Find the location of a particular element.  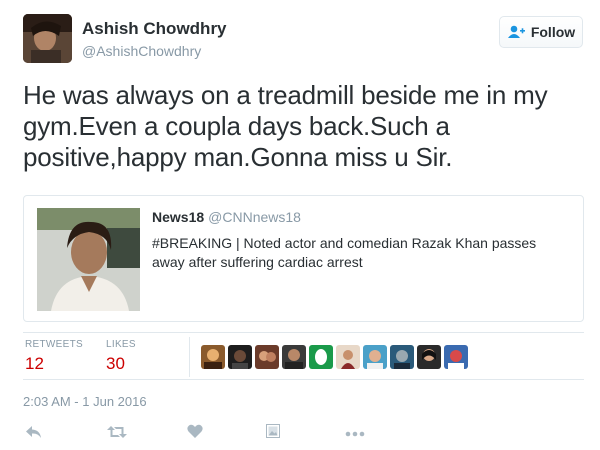

quoted-tweet-author: News18 @CNNnews18 is located at coordinates (226, 217).